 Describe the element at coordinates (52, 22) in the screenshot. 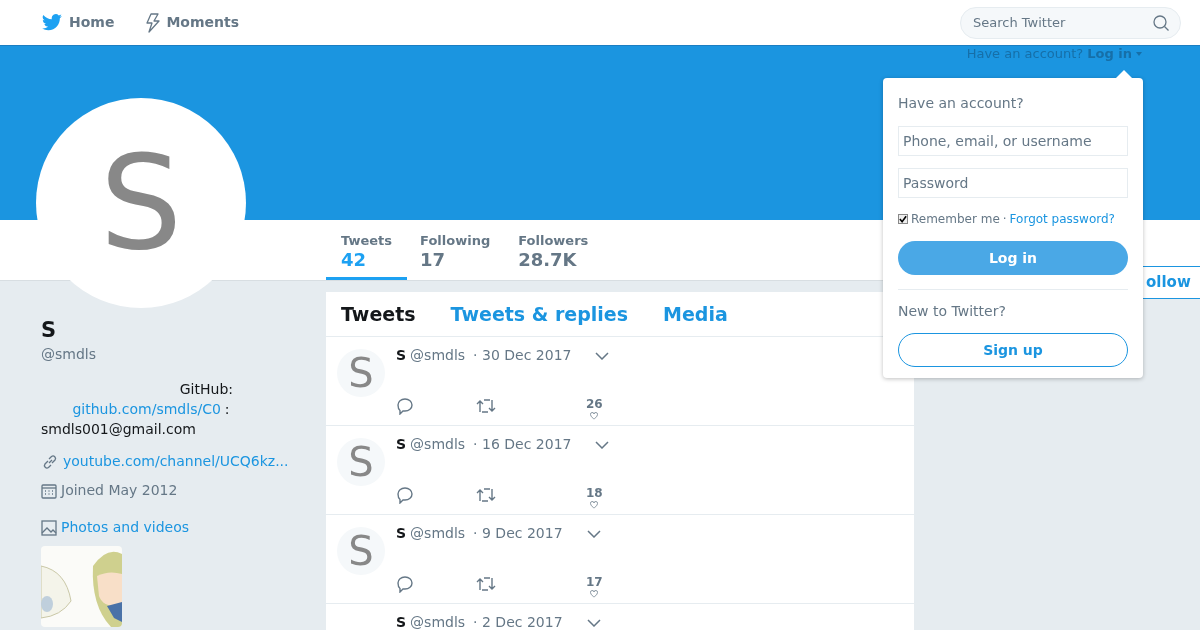

I see `bird-icon` at that location.